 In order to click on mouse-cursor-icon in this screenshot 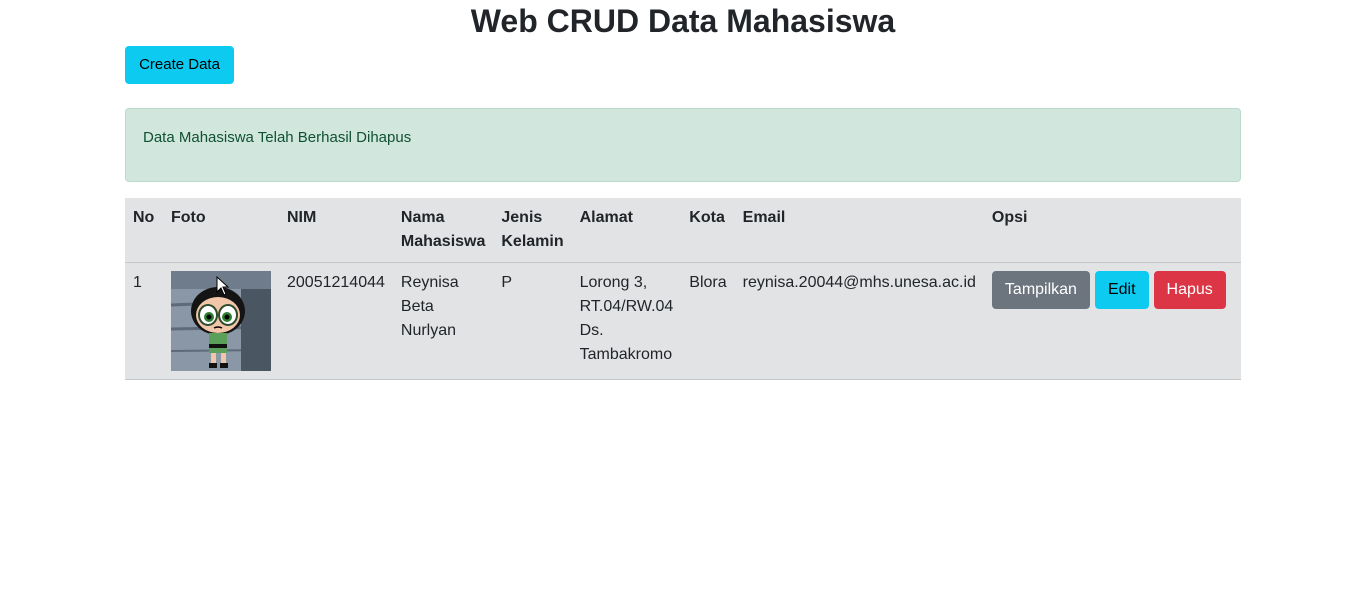, I will do `click(223, 286)`.